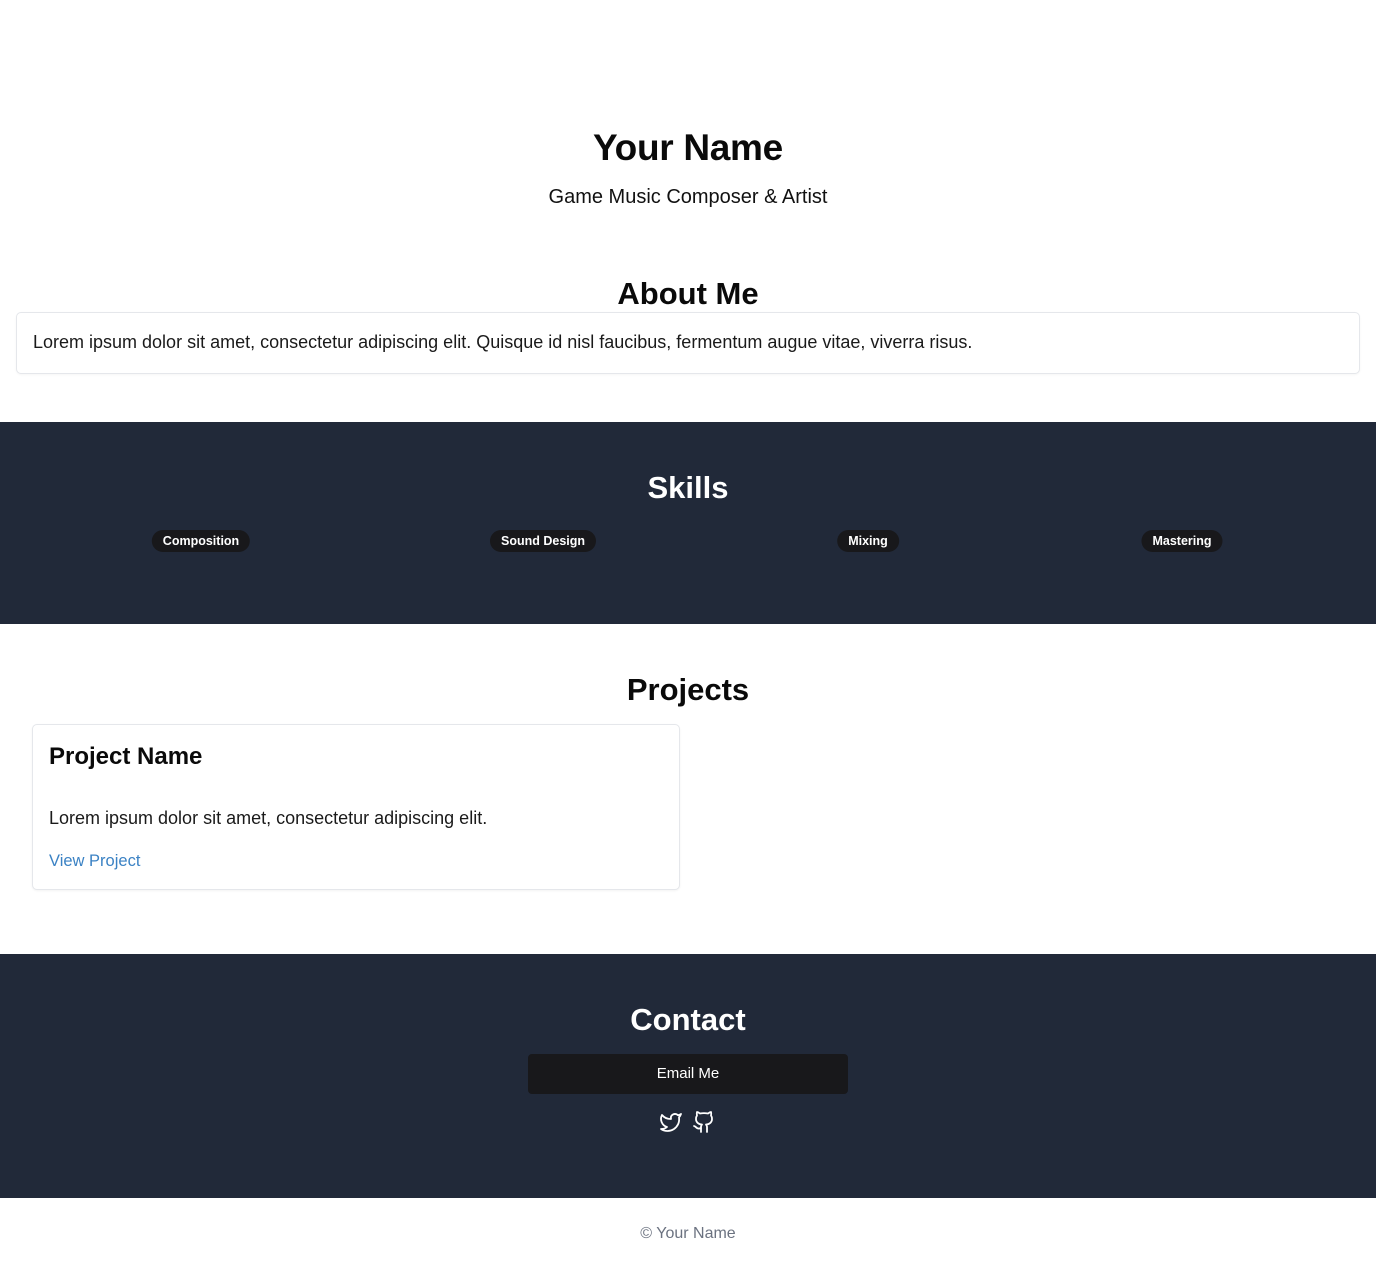 This screenshot has width=1376, height=1270. What do you see at coordinates (868, 541) in the screenshot?
I see `skill-badge-mixing: Mixing` at bounding box center [868, 541].